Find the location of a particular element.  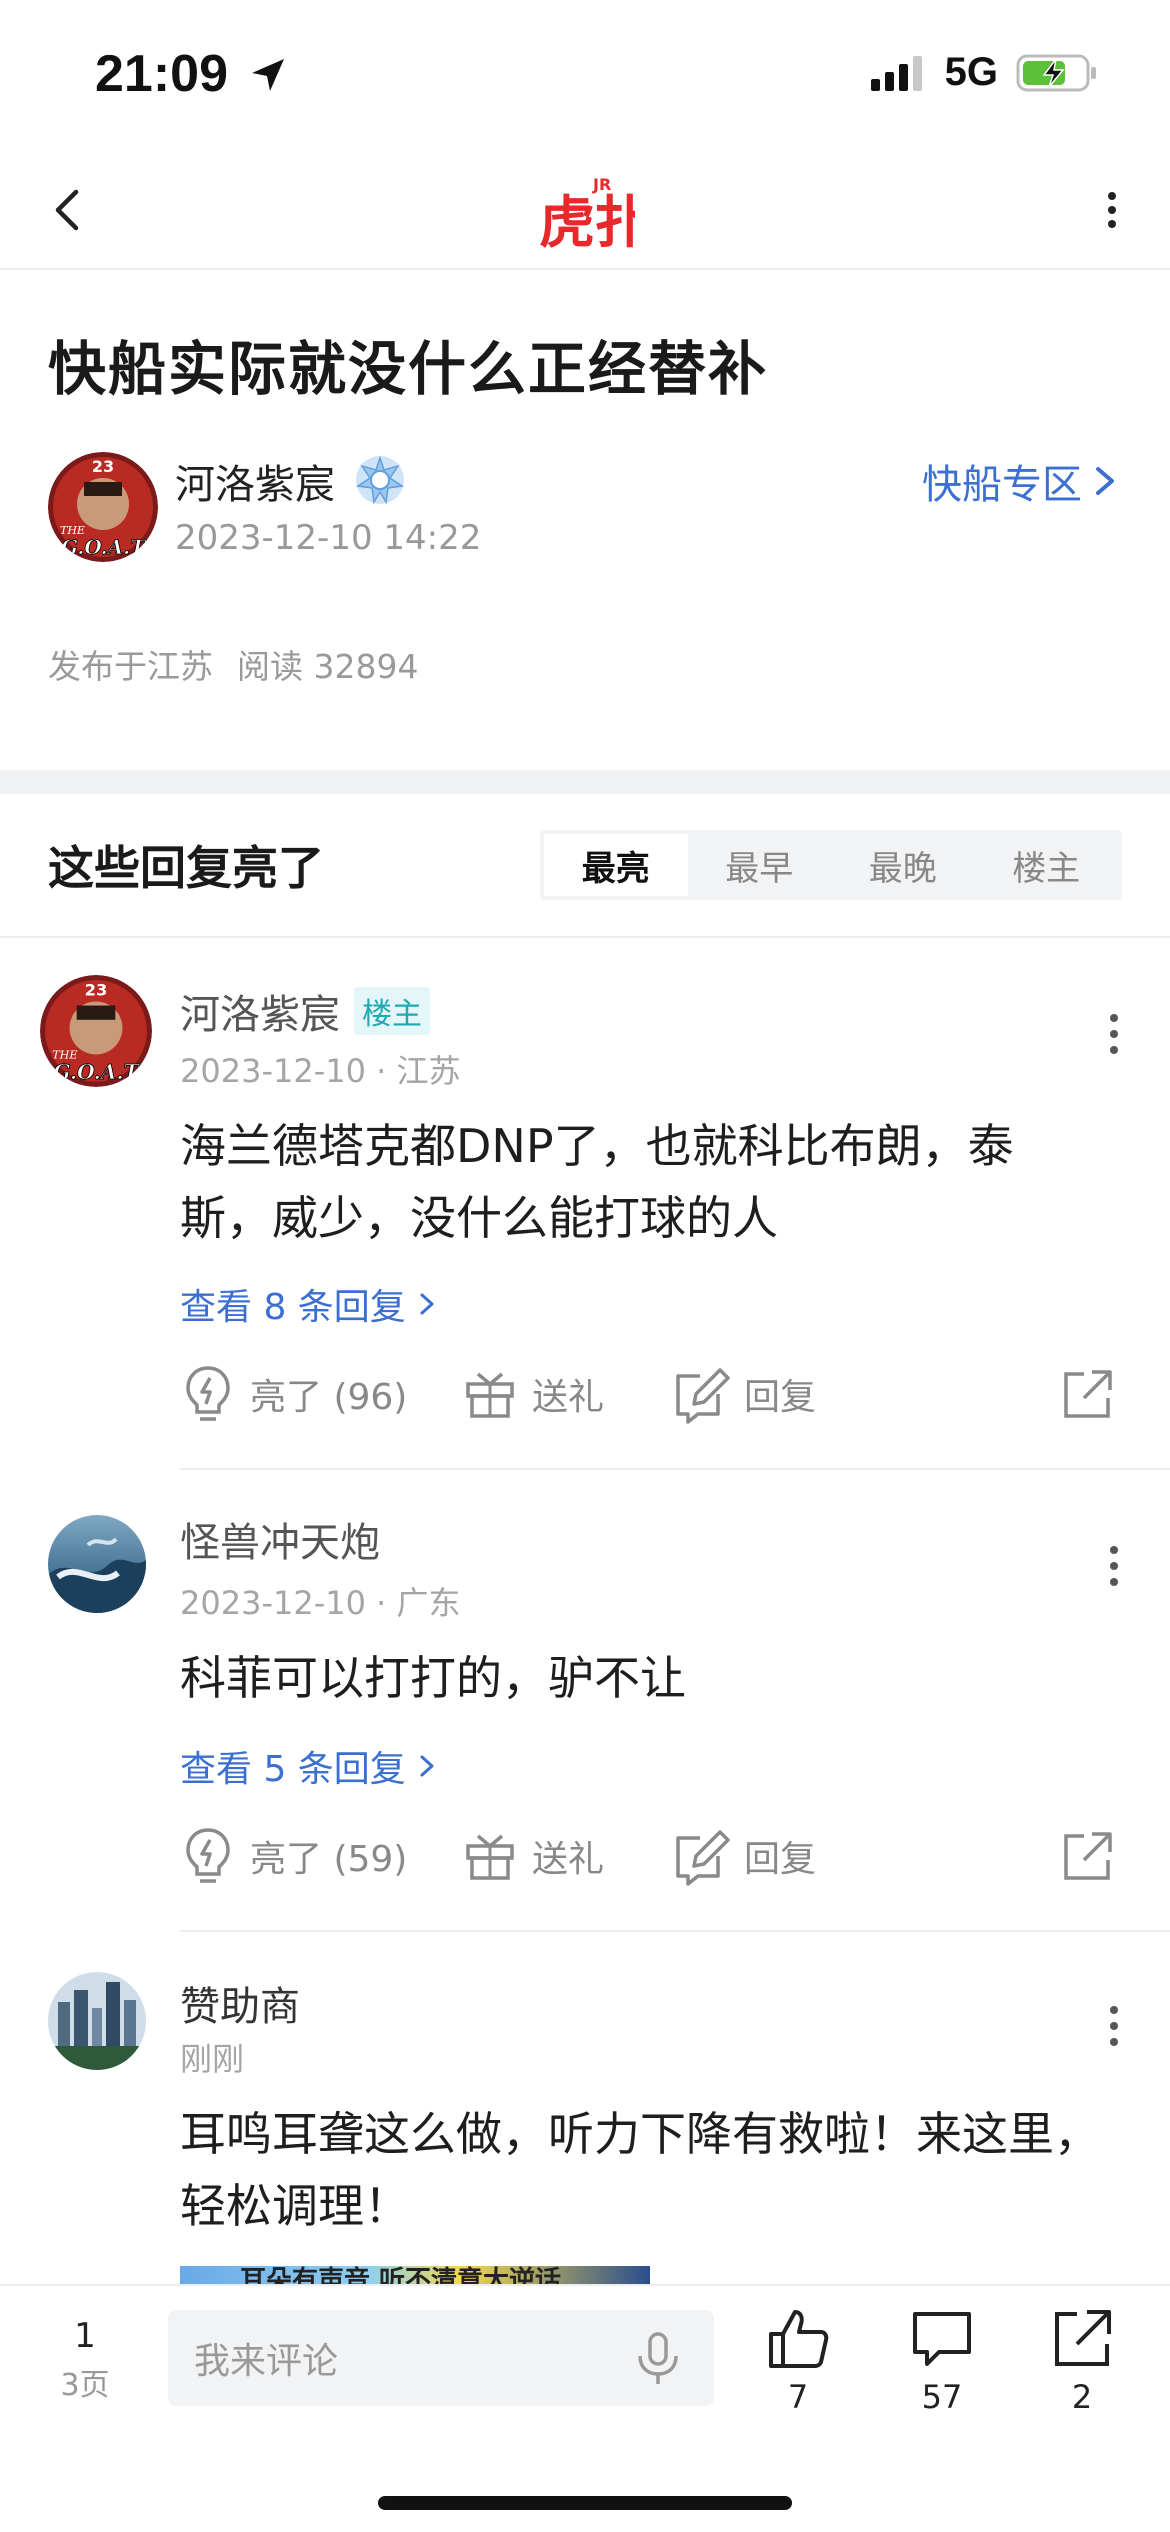

comment-author-name: 河洛紫宸 is located at coordinates (260, 1011).